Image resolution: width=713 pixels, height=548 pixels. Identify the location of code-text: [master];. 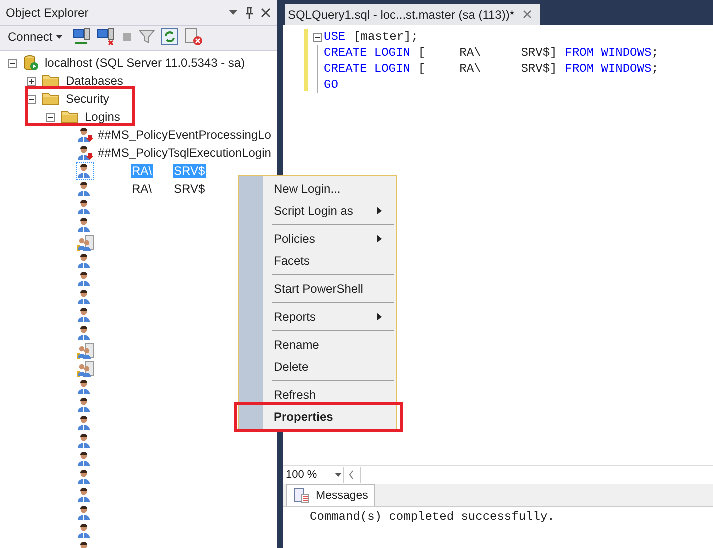
(386, 37).